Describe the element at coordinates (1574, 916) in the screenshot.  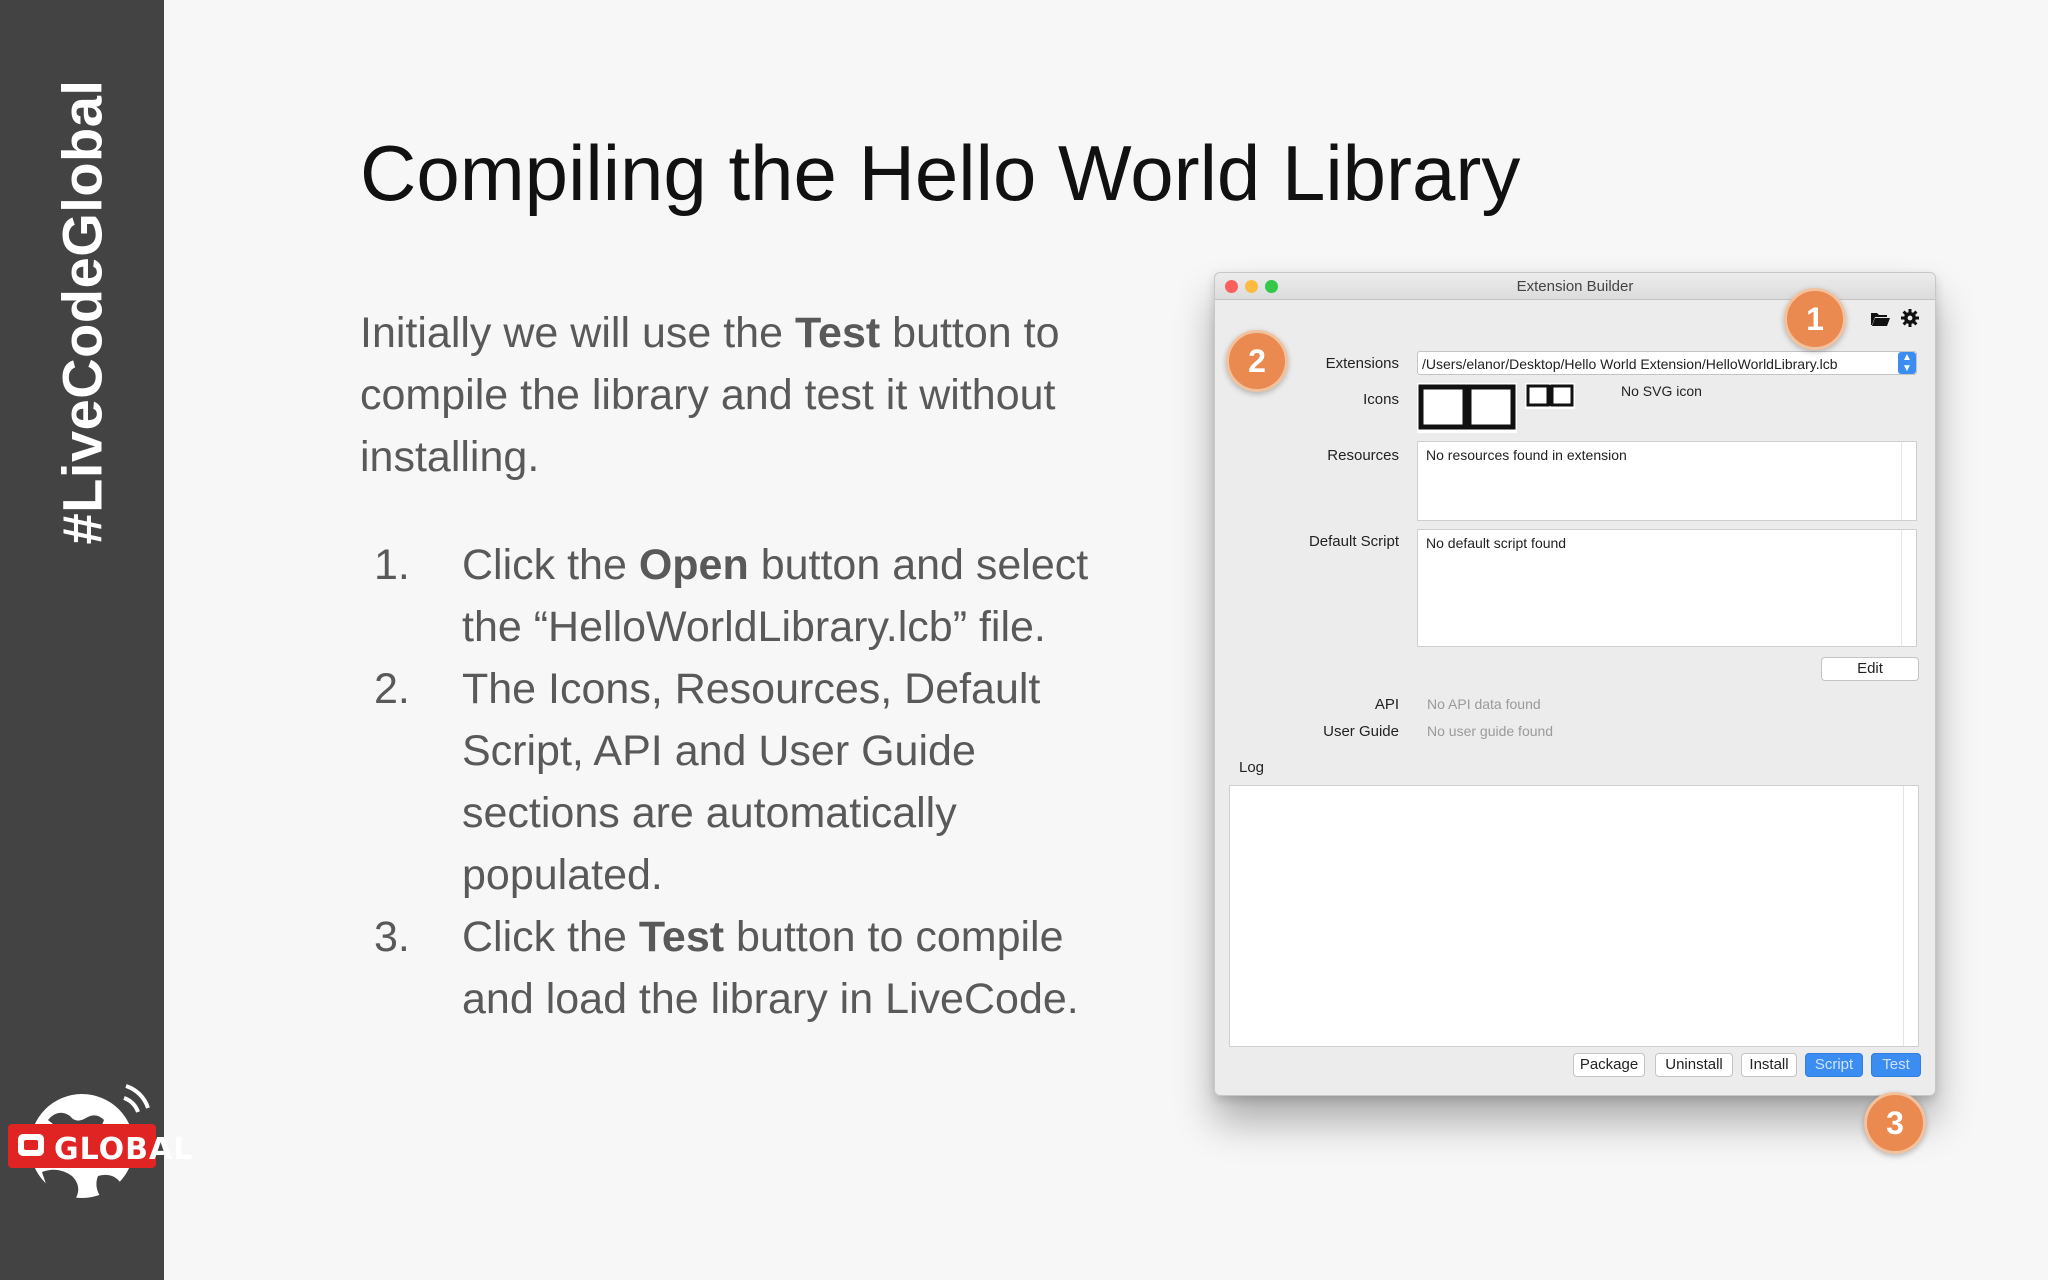
I see `log-area` at that location.